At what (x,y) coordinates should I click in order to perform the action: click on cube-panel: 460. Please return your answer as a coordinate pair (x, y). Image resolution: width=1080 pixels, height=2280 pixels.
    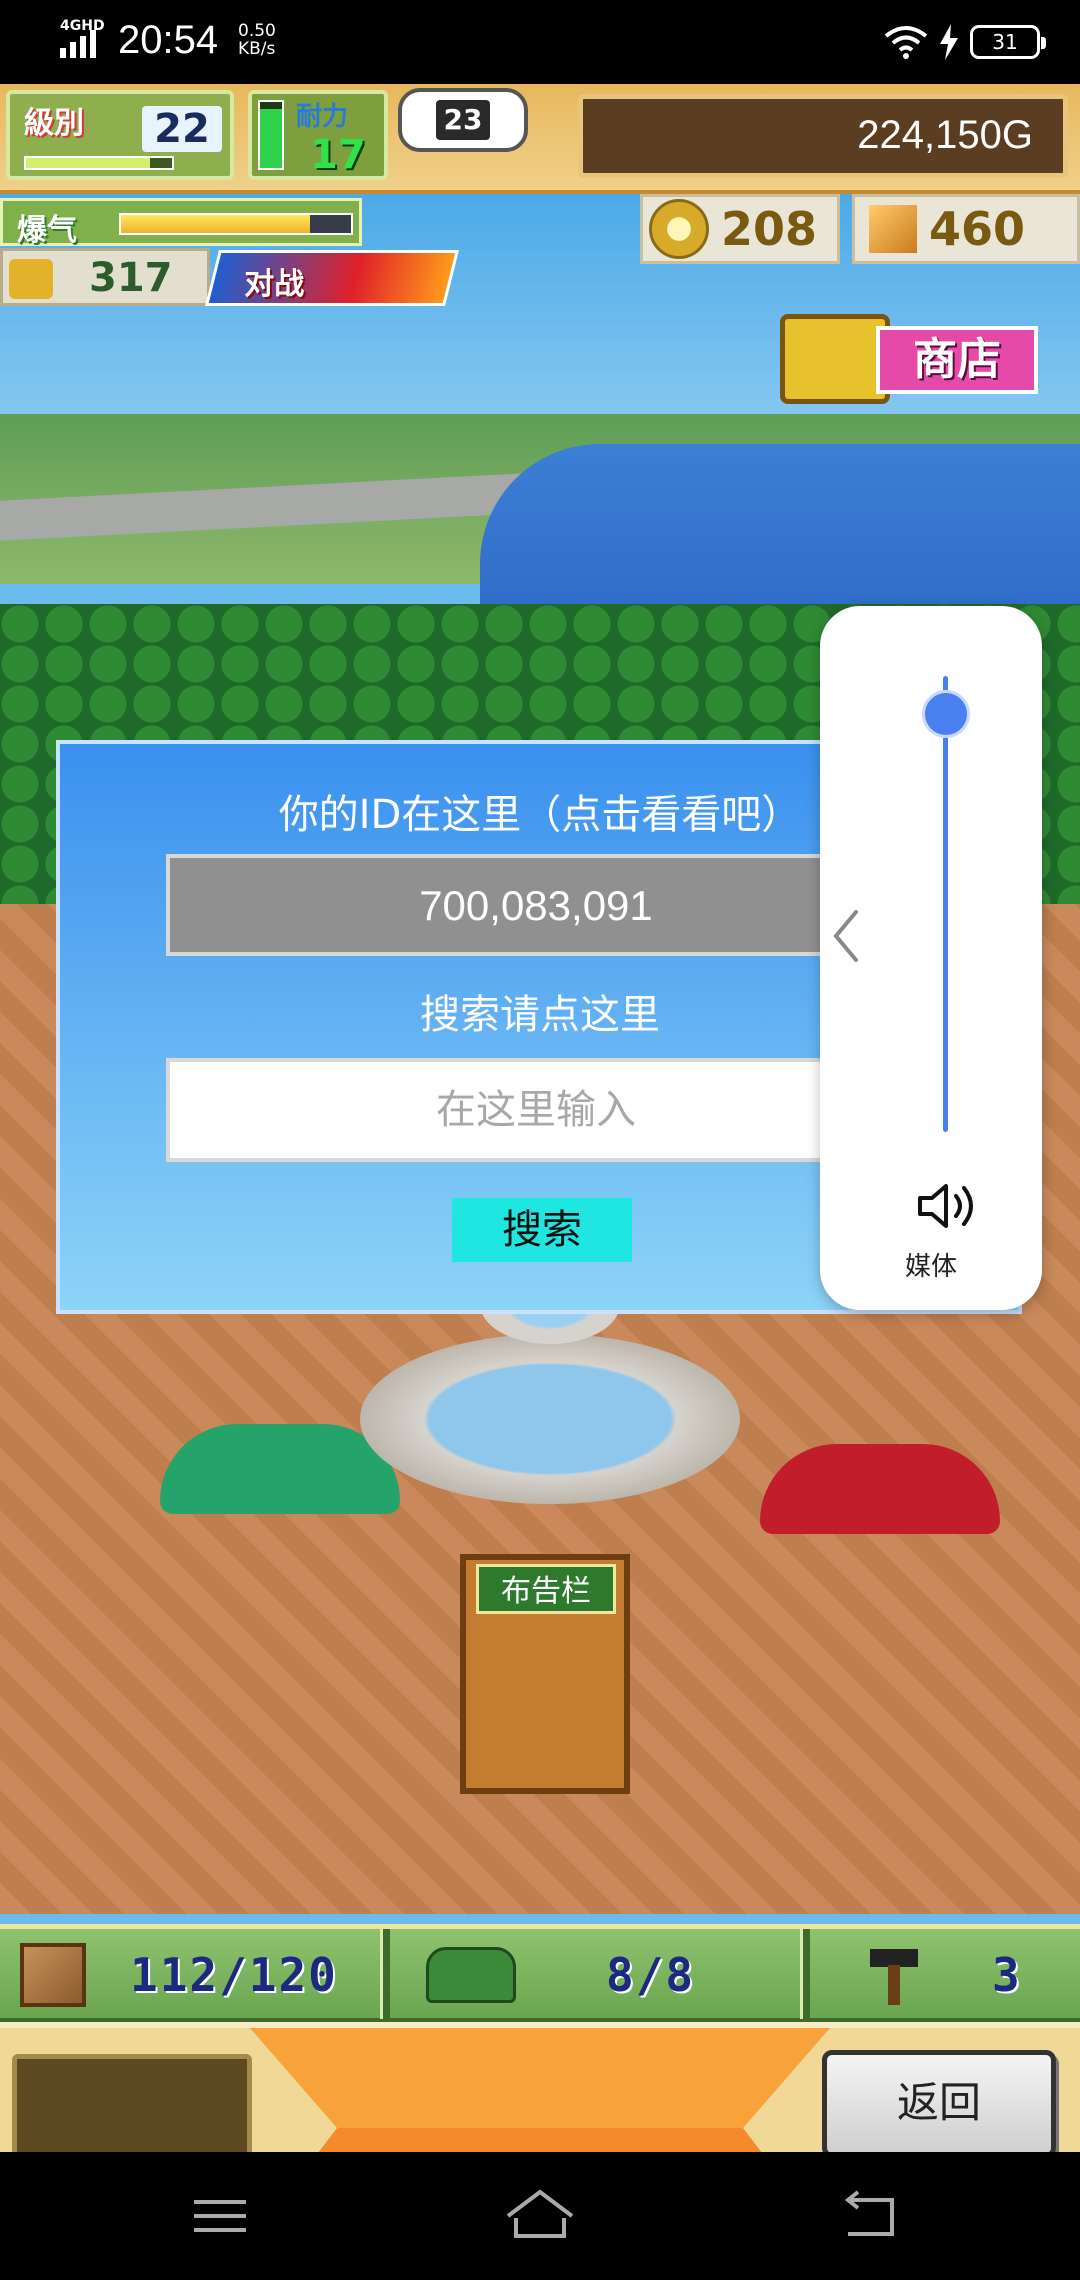
    Looking at the image, I should click on (966, 229).